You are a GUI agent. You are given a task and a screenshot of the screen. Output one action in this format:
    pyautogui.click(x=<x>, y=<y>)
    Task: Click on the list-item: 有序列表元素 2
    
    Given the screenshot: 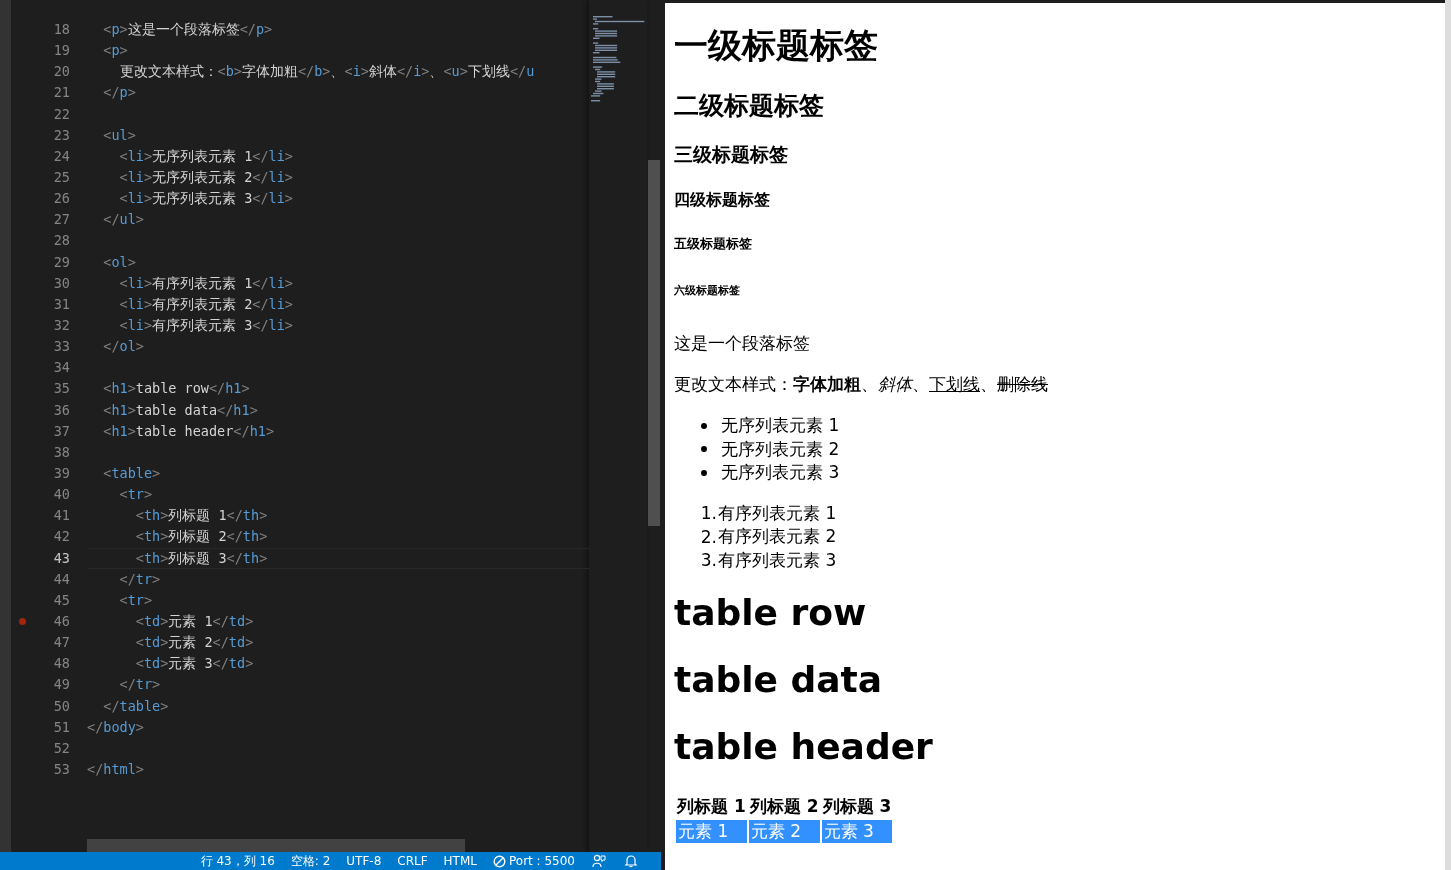 What is the action you would take?
    pyautogui.click(x=777, y=537)
    